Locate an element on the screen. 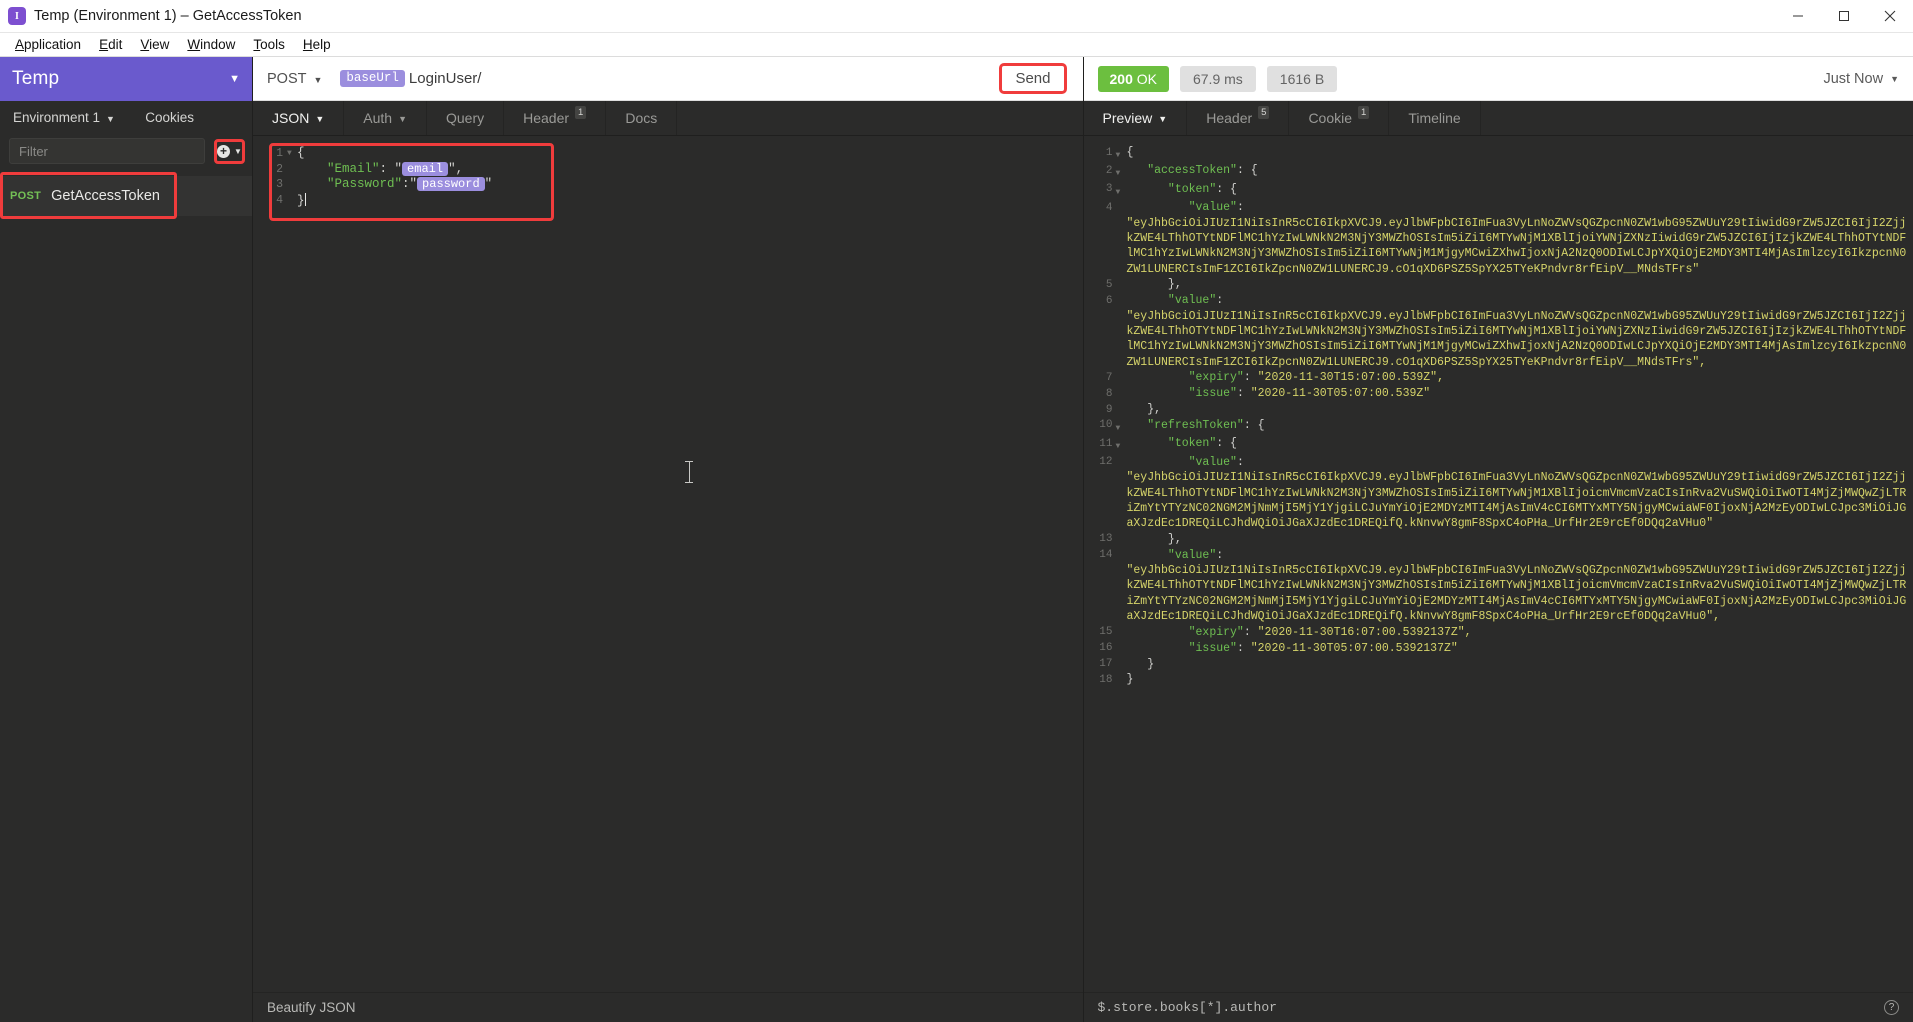 The height and width of the screenshot is (1022, 1913). tab-cookie: Cookie 1 is located at coordinates (1339, 118).